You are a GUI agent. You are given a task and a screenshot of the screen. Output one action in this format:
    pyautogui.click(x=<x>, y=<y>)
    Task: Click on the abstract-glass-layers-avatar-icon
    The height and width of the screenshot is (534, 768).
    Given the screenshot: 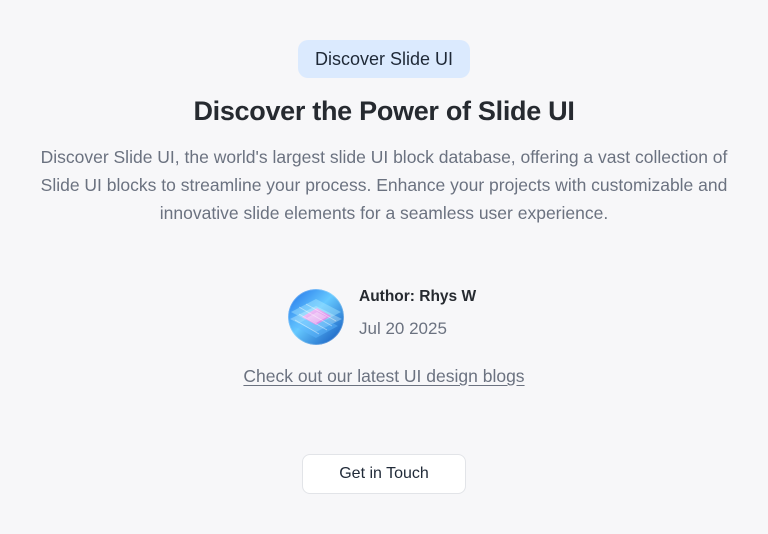 What is the action you would take?
    pyautogui.click(x=316, y=317)
    